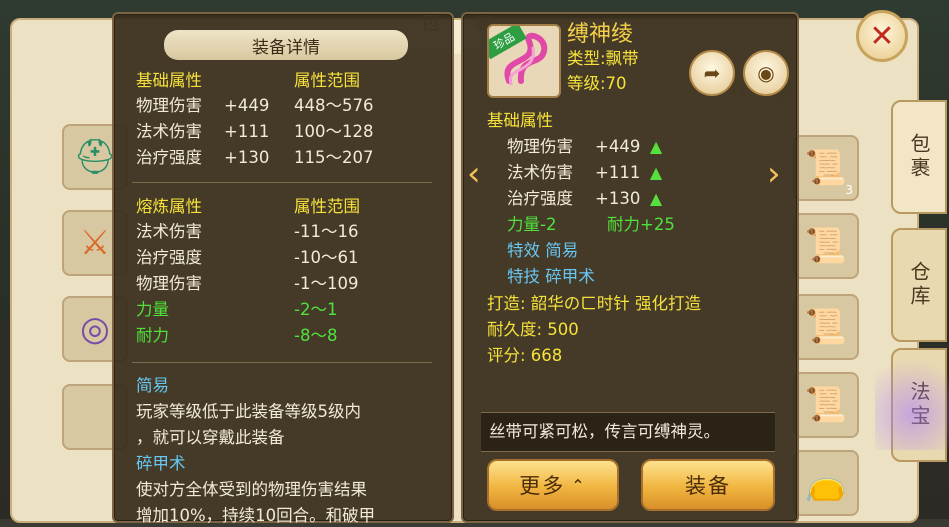 This screenshot has height=527, width=949. I want to click on skill-description: 增加10%，持续10回合。和破甲, so click(256, 515).